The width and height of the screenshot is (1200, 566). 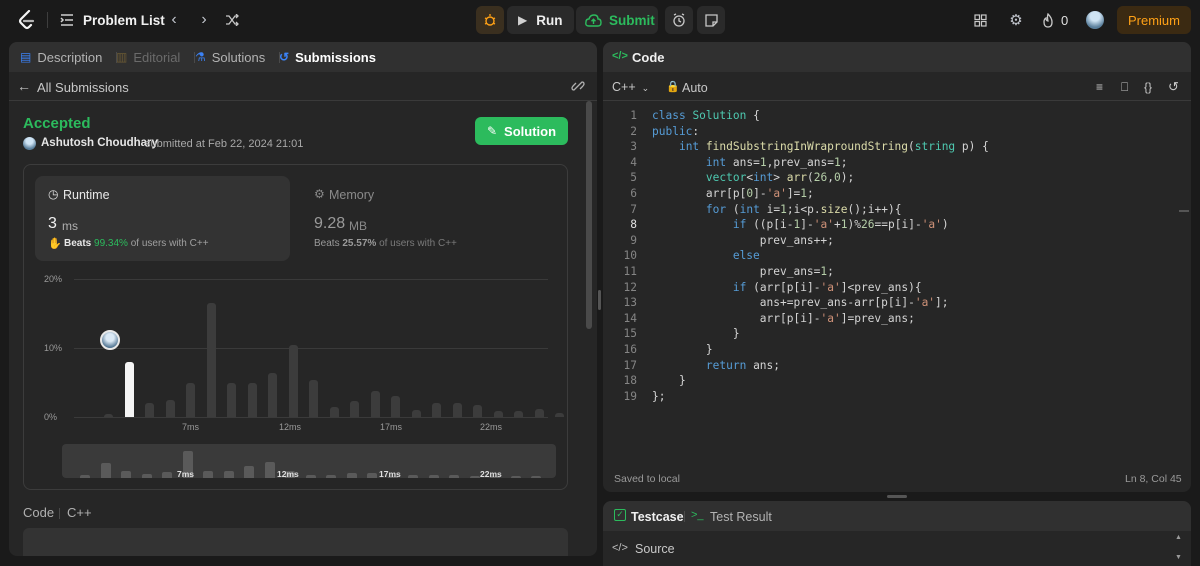 What do you see at coordinates (1099, 87) in the screenshot?
I see `format-icon: ≡` at bounding box center [1099, 87].